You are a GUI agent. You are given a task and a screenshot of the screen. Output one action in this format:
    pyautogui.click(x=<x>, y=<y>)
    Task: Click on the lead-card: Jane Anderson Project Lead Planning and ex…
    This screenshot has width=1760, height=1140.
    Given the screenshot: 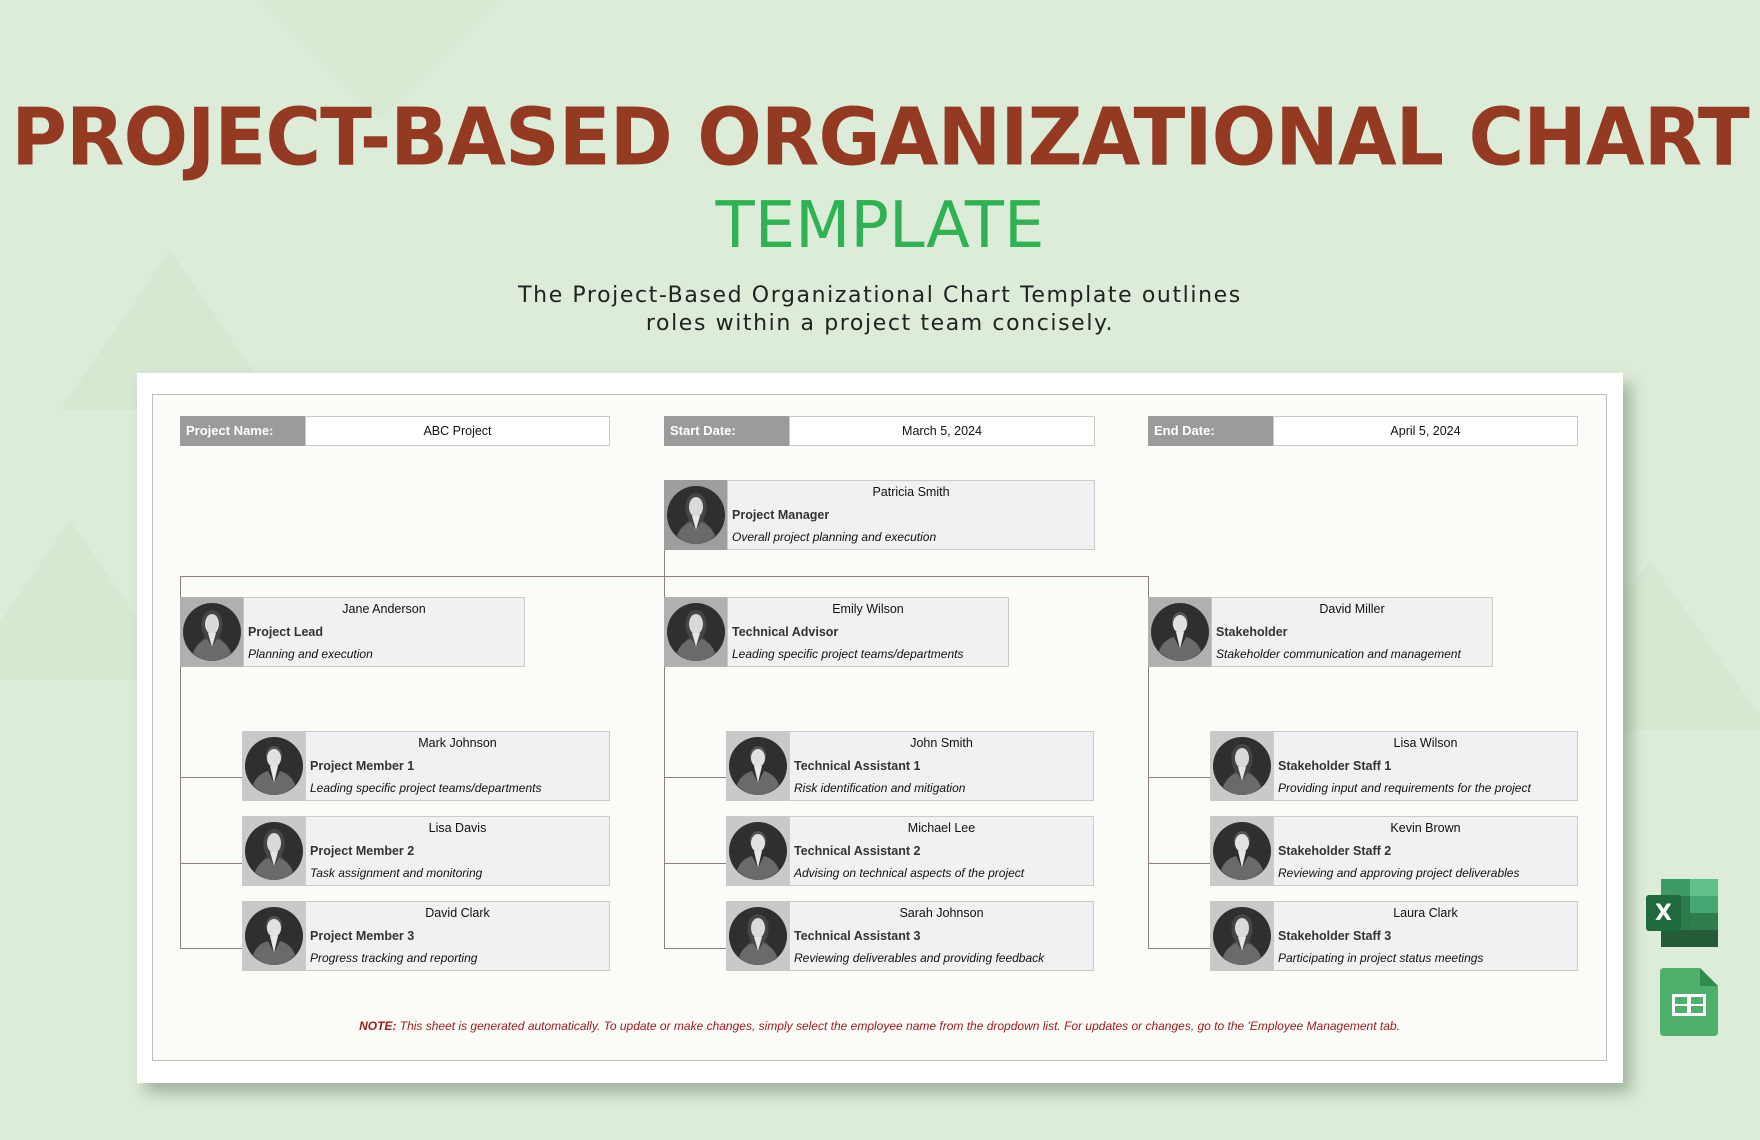 What is the action you would take?
    pyautogui.click(x=352, y=632)
    